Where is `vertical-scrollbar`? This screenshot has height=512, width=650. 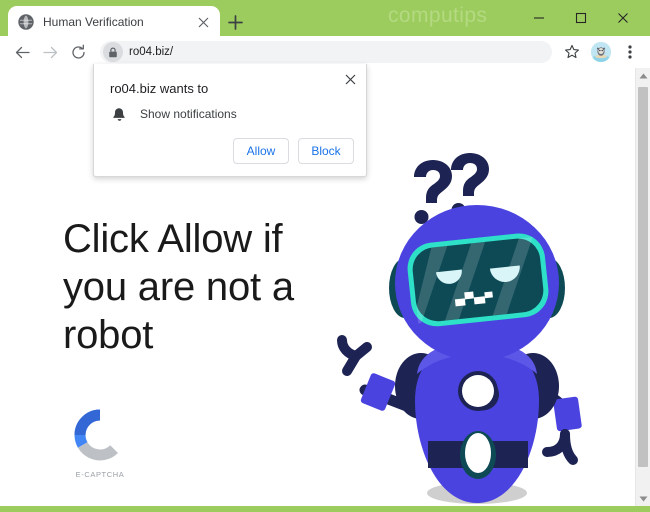
vertical-scrollbar is located at coordinates (642, 287).